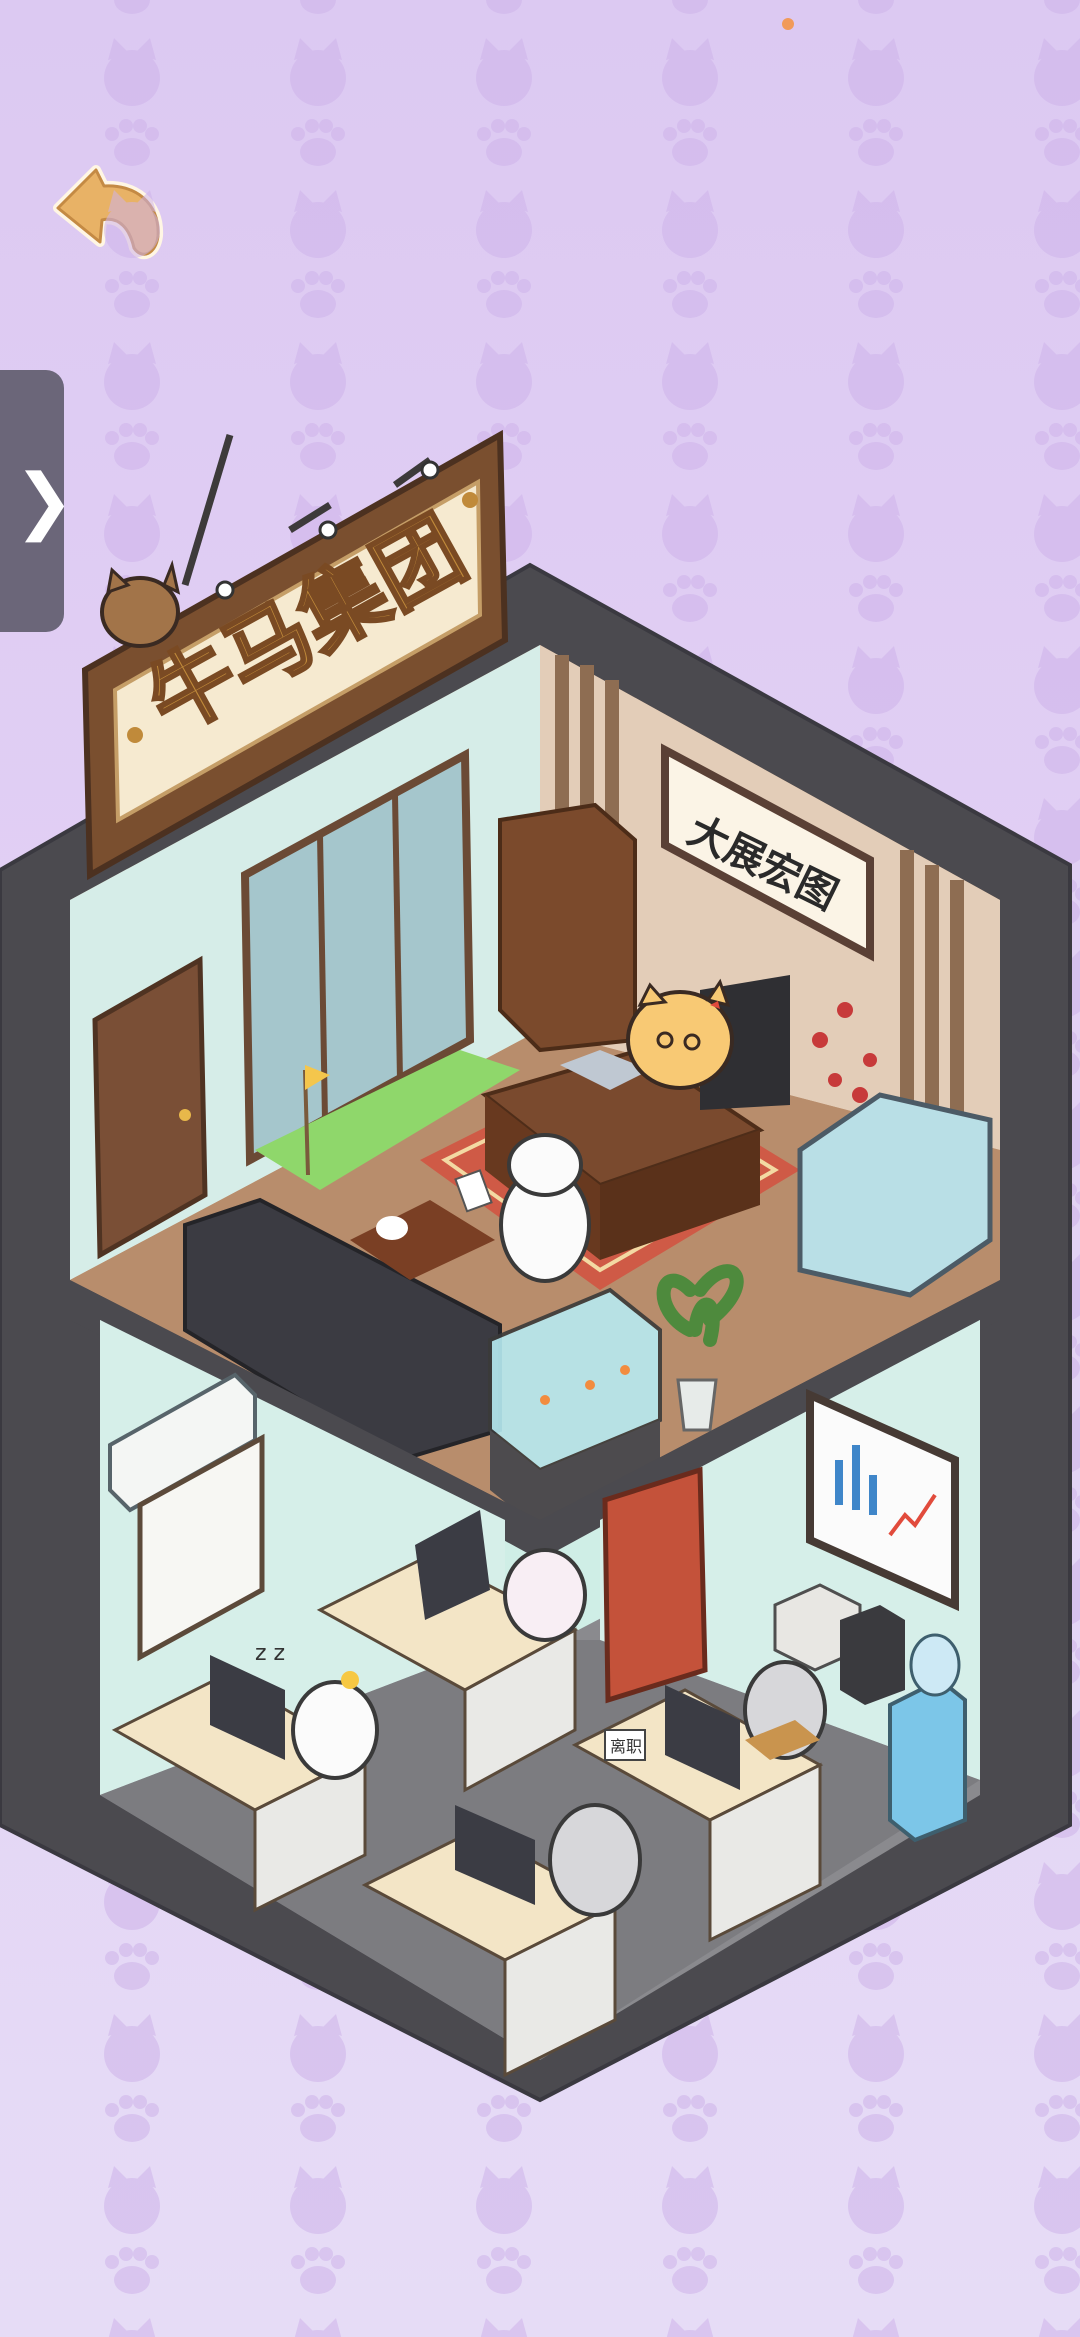 The height and width of the screenshot is (2337, 1080). I want to click on coffee-machine, so click(872, 1655).